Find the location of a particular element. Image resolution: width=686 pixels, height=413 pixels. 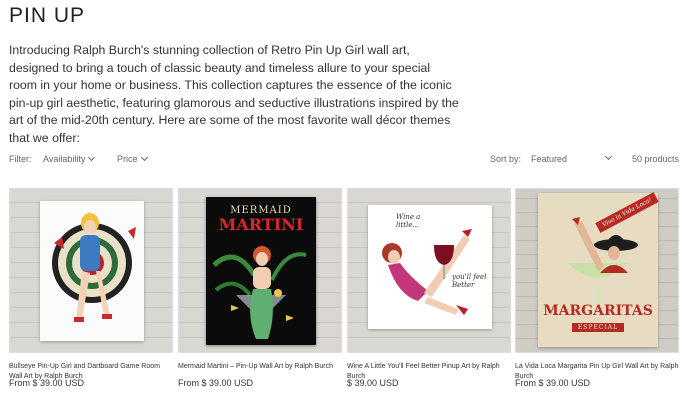

print-canvas: Viva la Vida Loca! MARGARITAS ESPECIAL is located at coordinates (598, 269).